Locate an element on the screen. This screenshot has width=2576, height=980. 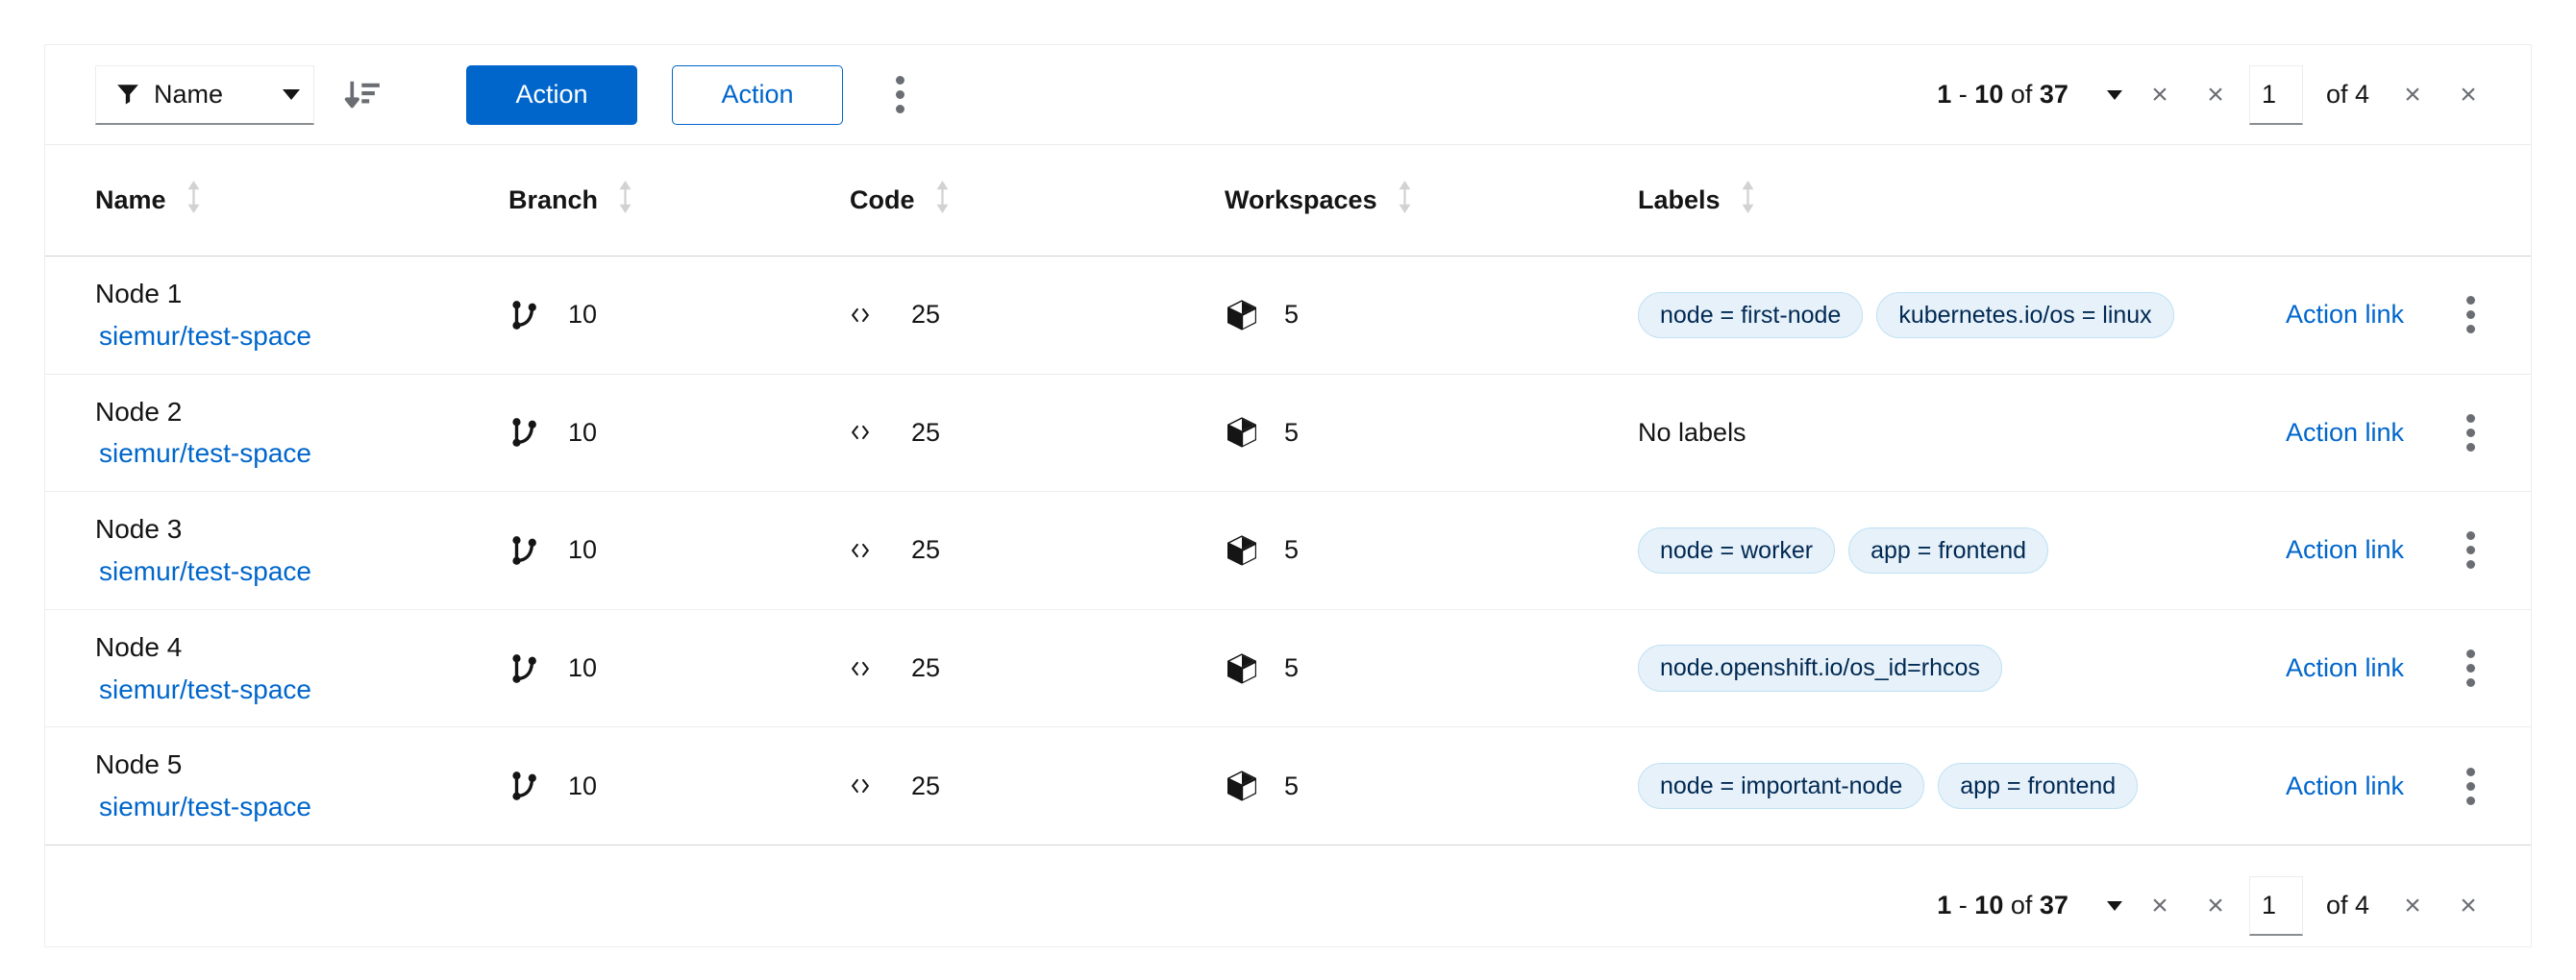
toolbar-right-group: 1 - 10 of 37 × × 1 of 4 × × is located at coordinates (2217, 94).